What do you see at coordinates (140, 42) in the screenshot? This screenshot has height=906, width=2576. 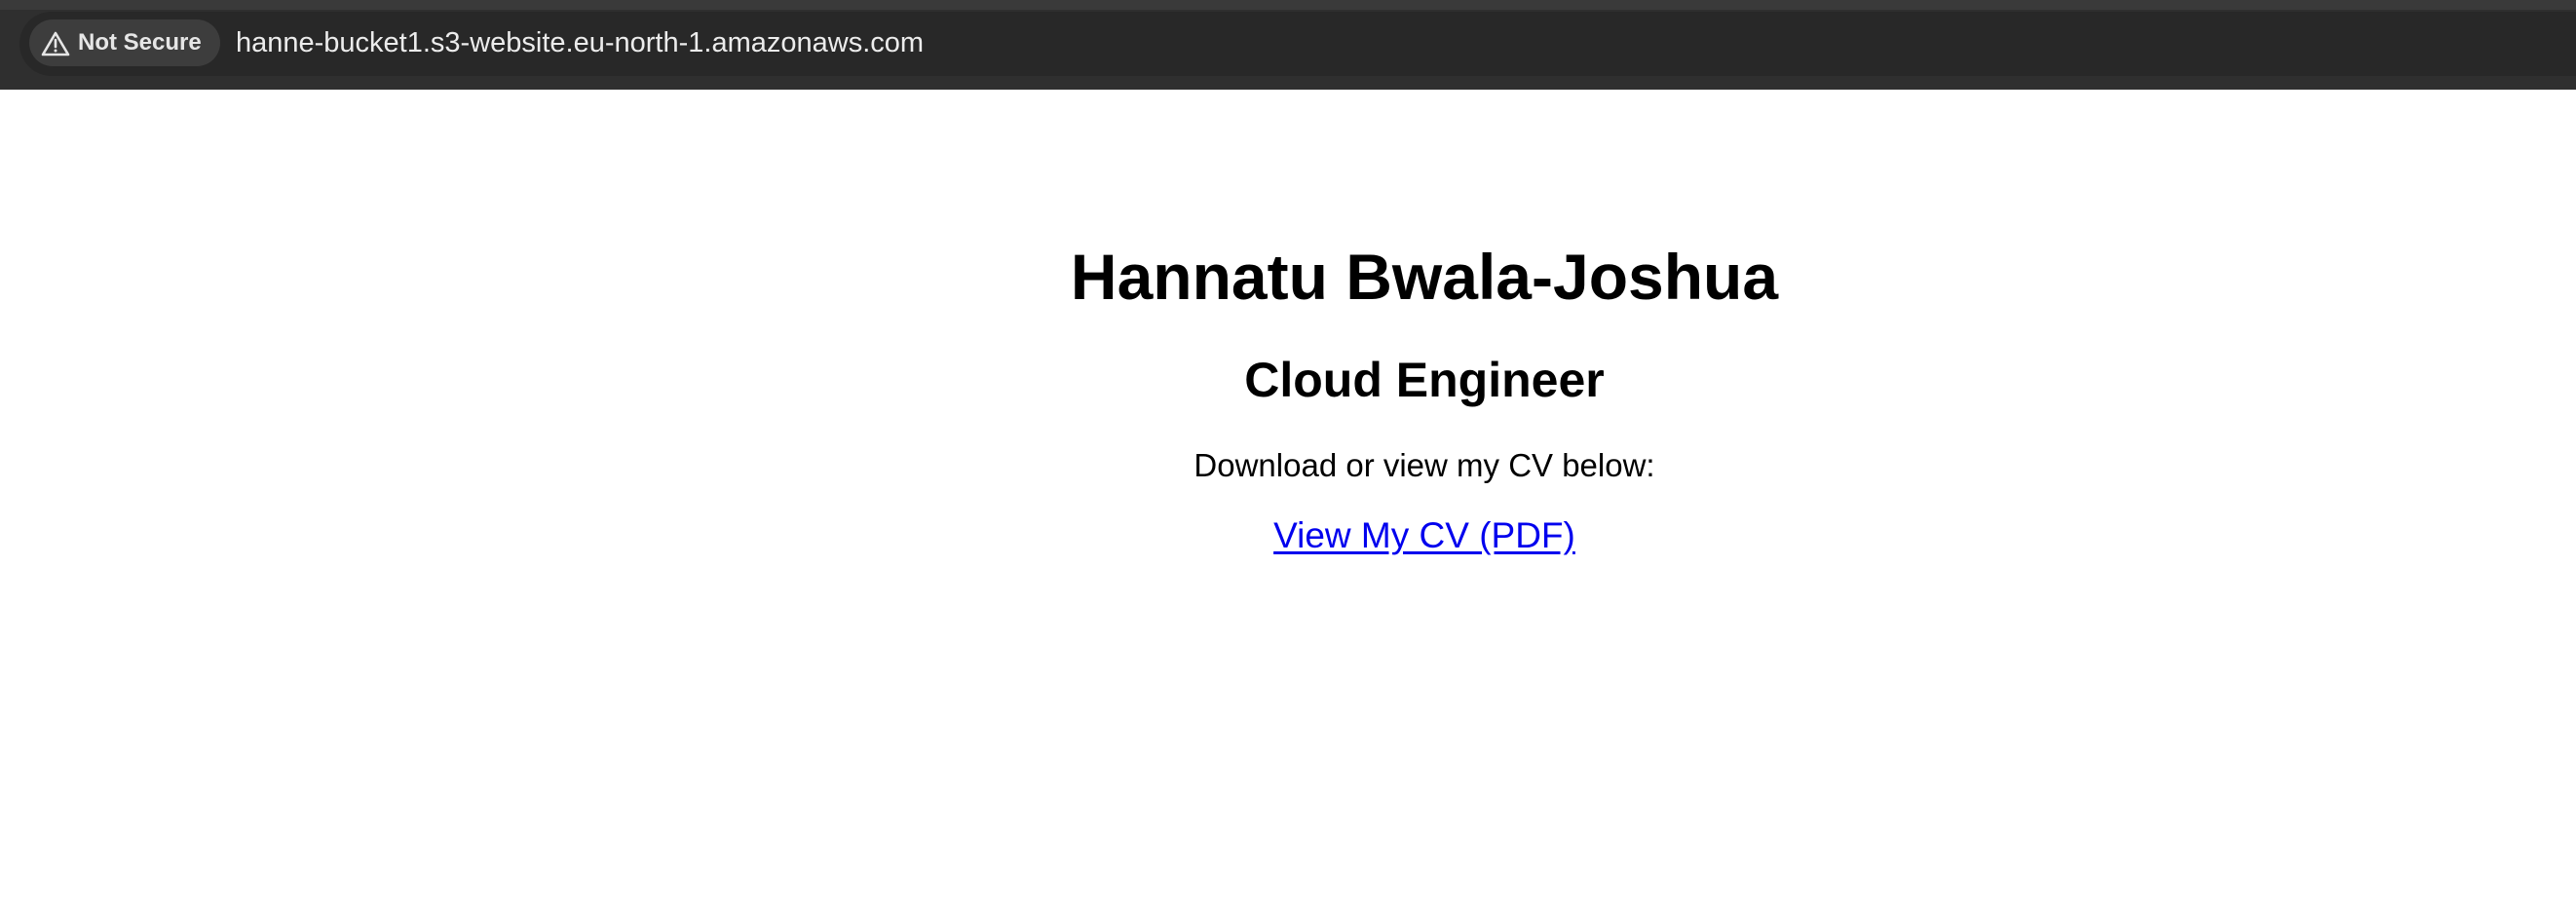 I see `security-label: Not Secure` at bounding box center [140, 42].